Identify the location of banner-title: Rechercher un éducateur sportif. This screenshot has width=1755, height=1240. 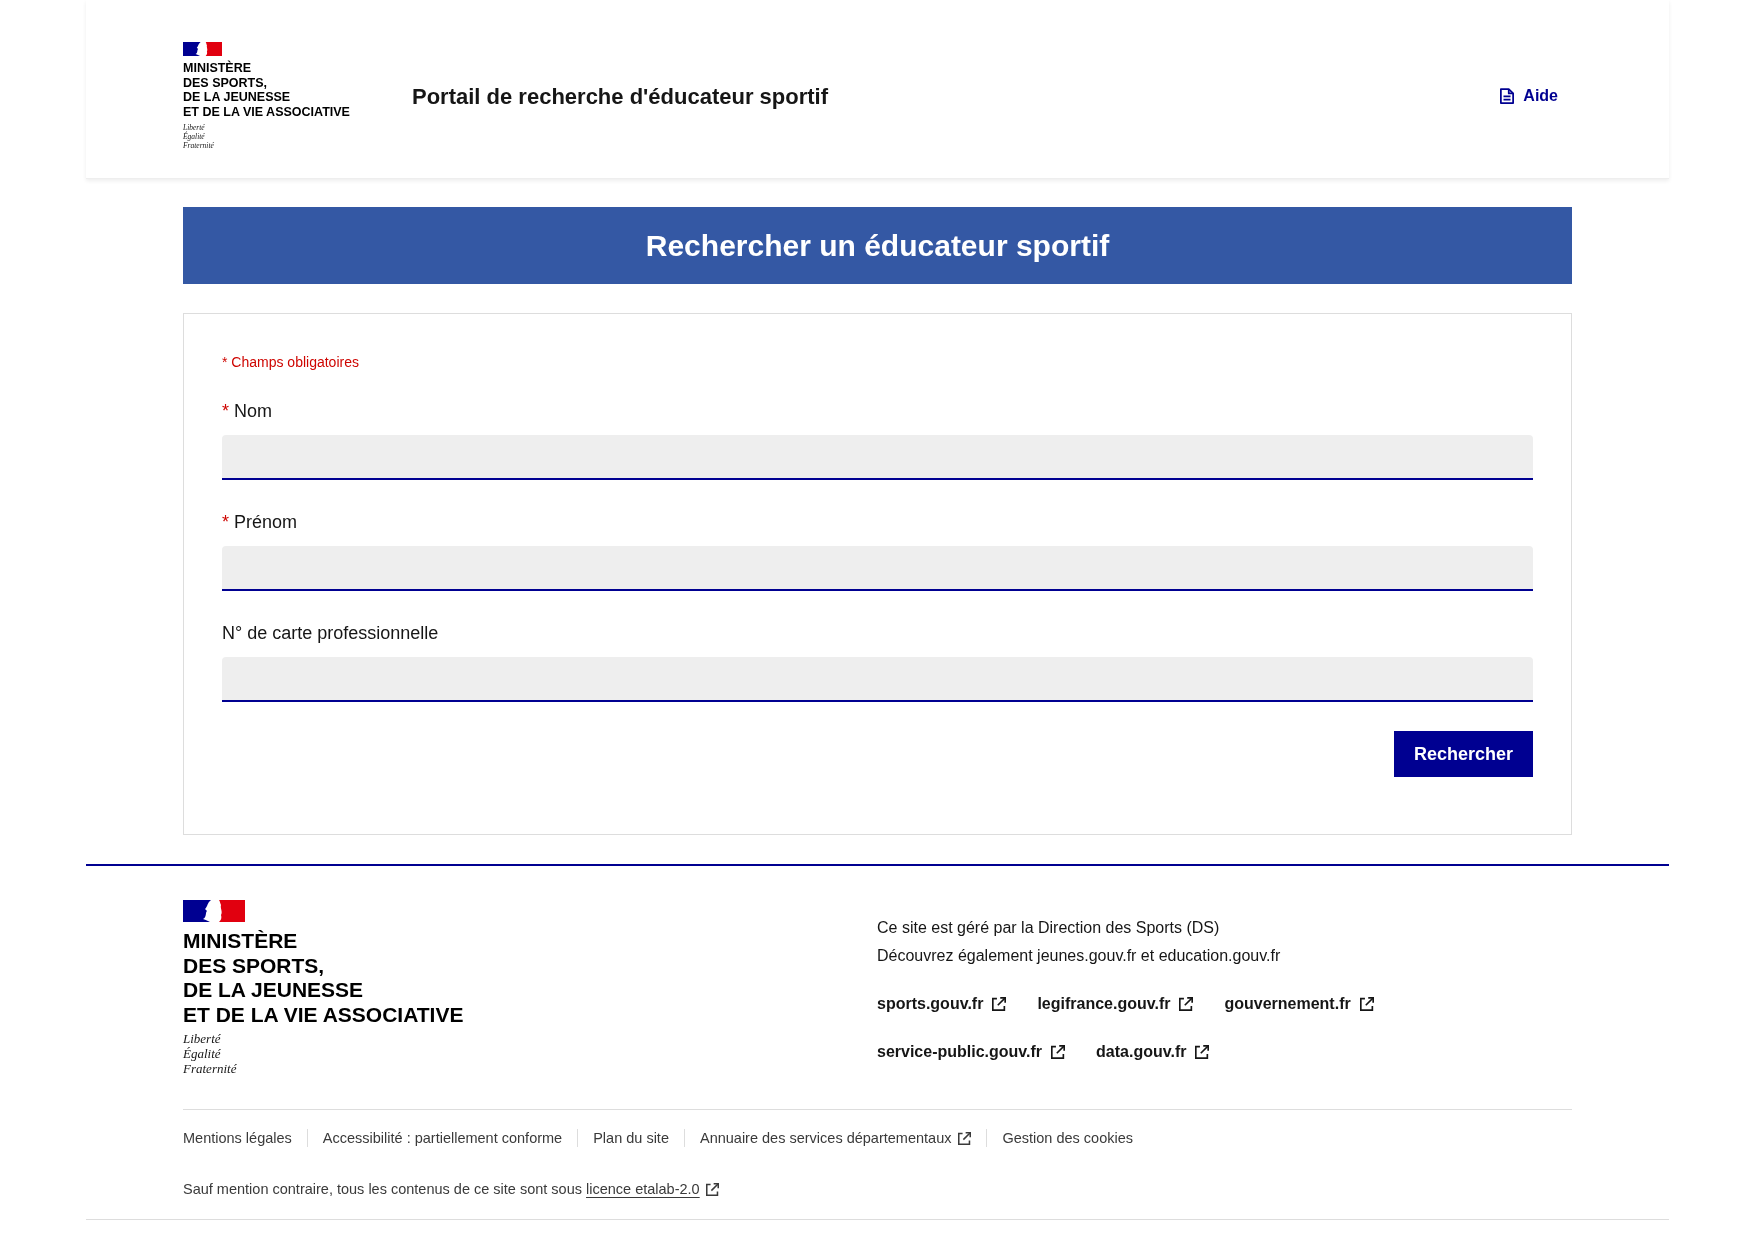
(877, 246).